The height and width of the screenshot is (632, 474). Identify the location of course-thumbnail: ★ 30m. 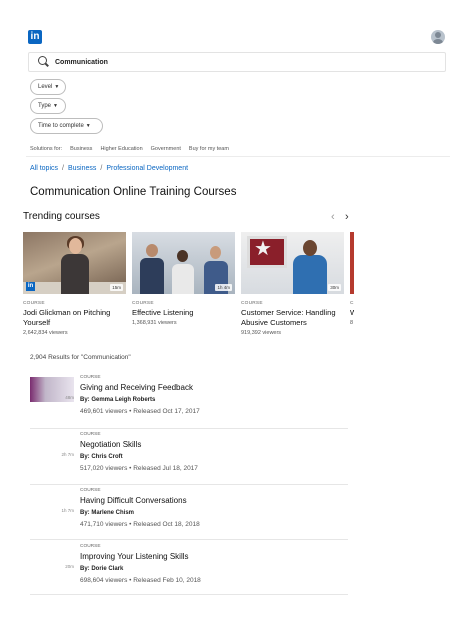
(292, 263).